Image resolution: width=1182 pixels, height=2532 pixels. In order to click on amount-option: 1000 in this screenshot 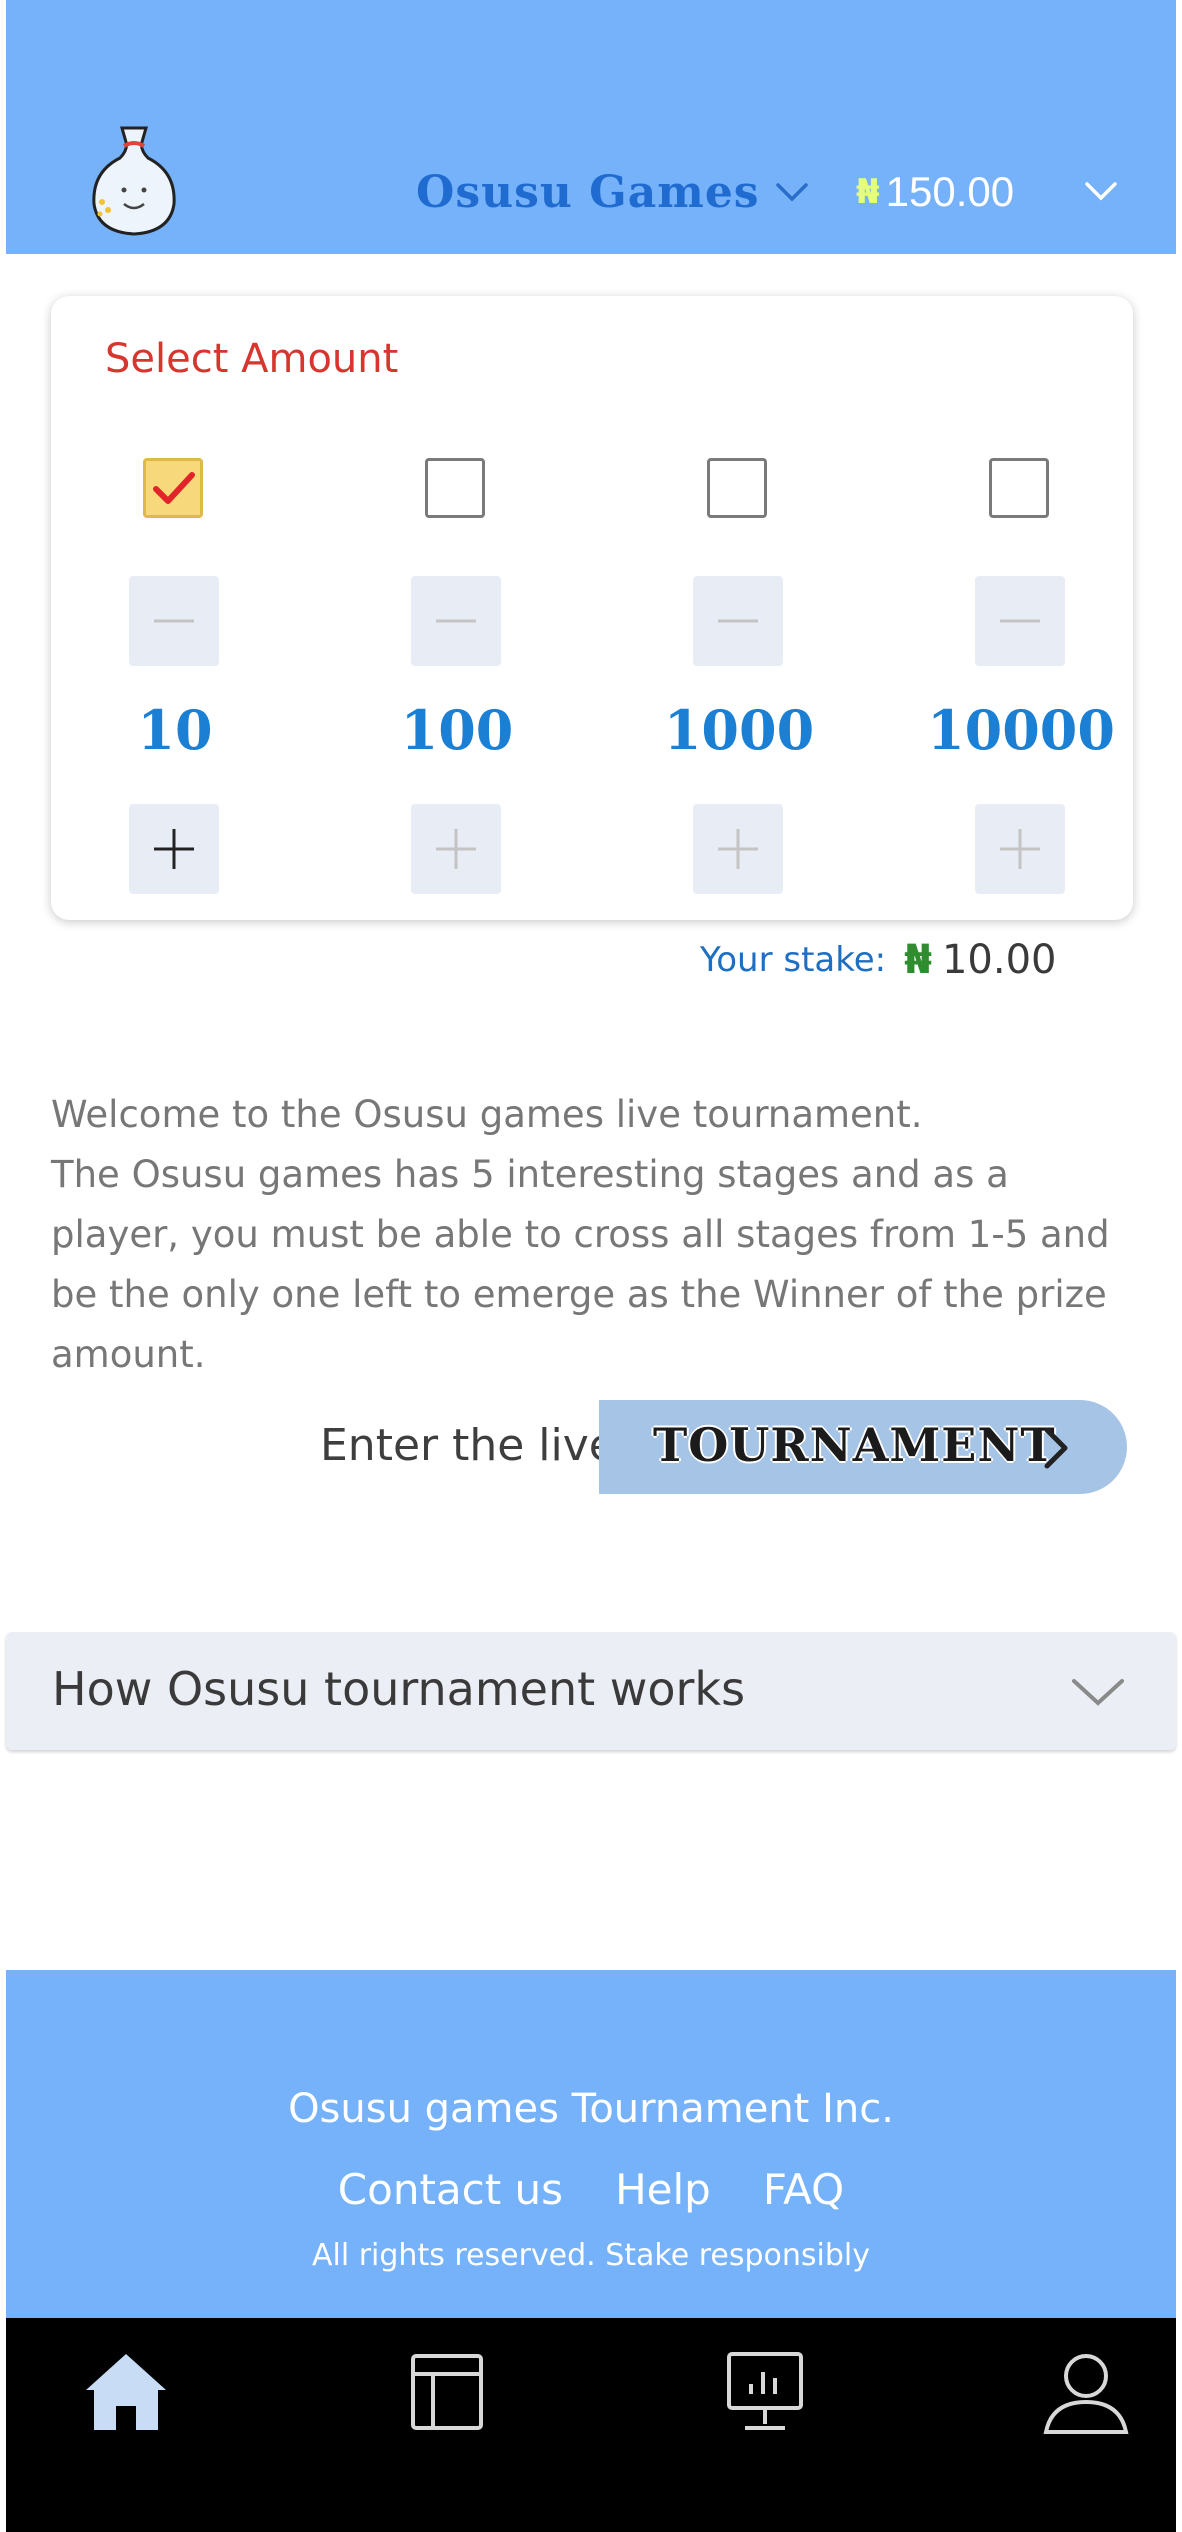, I will do `click(739, 608)`.